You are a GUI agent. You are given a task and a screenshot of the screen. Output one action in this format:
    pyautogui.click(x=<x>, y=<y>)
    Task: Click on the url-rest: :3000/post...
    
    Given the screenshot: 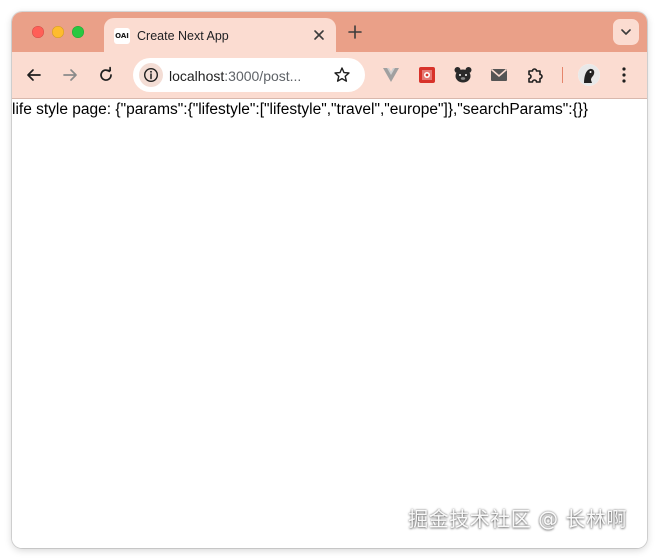 What is the action you would take?
    pyautogui.click(x=263, y=76)
    